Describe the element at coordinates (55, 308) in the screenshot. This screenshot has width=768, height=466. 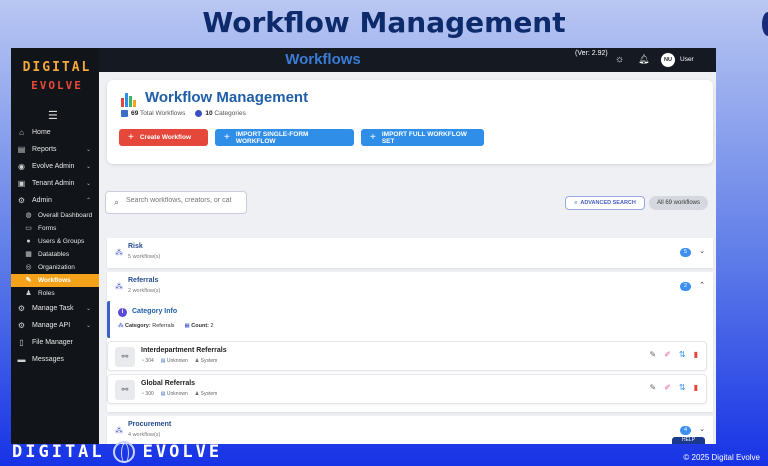
I see `sidebar-item-manage-task: ⚙ Manage Task ⌄` at that location.